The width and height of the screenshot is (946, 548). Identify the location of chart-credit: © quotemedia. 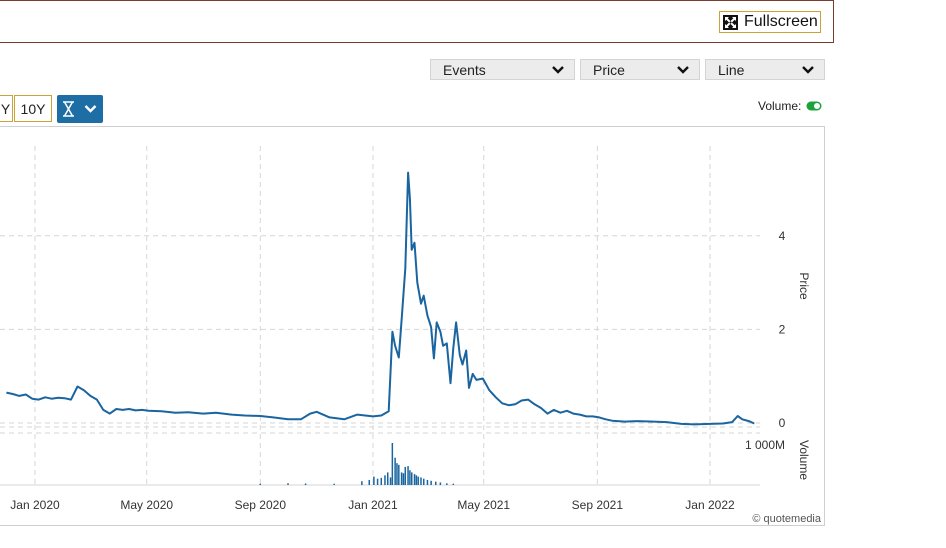
(787, 519).